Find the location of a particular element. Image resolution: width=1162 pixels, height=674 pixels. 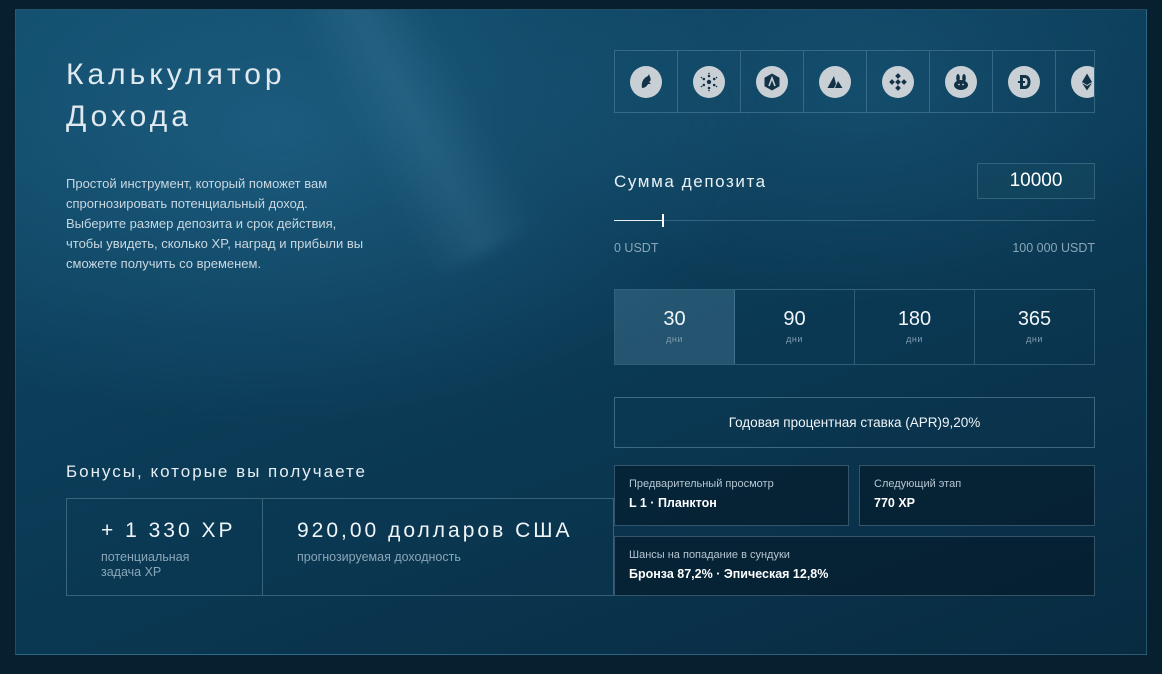

period-option-90: 90 дни is located at coordinates (795, 327).